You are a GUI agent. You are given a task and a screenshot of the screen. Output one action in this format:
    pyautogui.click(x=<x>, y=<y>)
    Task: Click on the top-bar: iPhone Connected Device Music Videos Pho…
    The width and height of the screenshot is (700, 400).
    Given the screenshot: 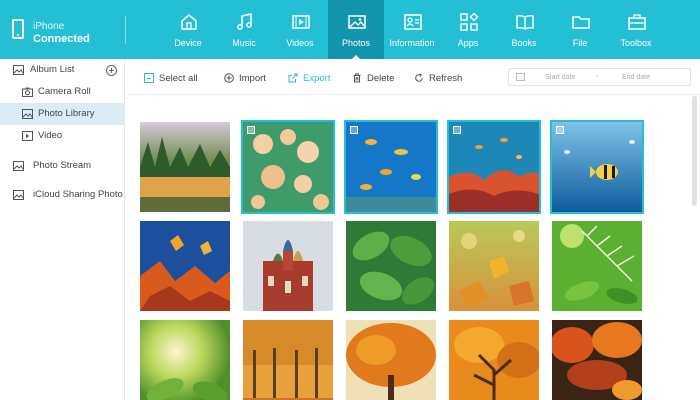 What is the action you would take?
    pyautogui.click(x=350, y=29)
    